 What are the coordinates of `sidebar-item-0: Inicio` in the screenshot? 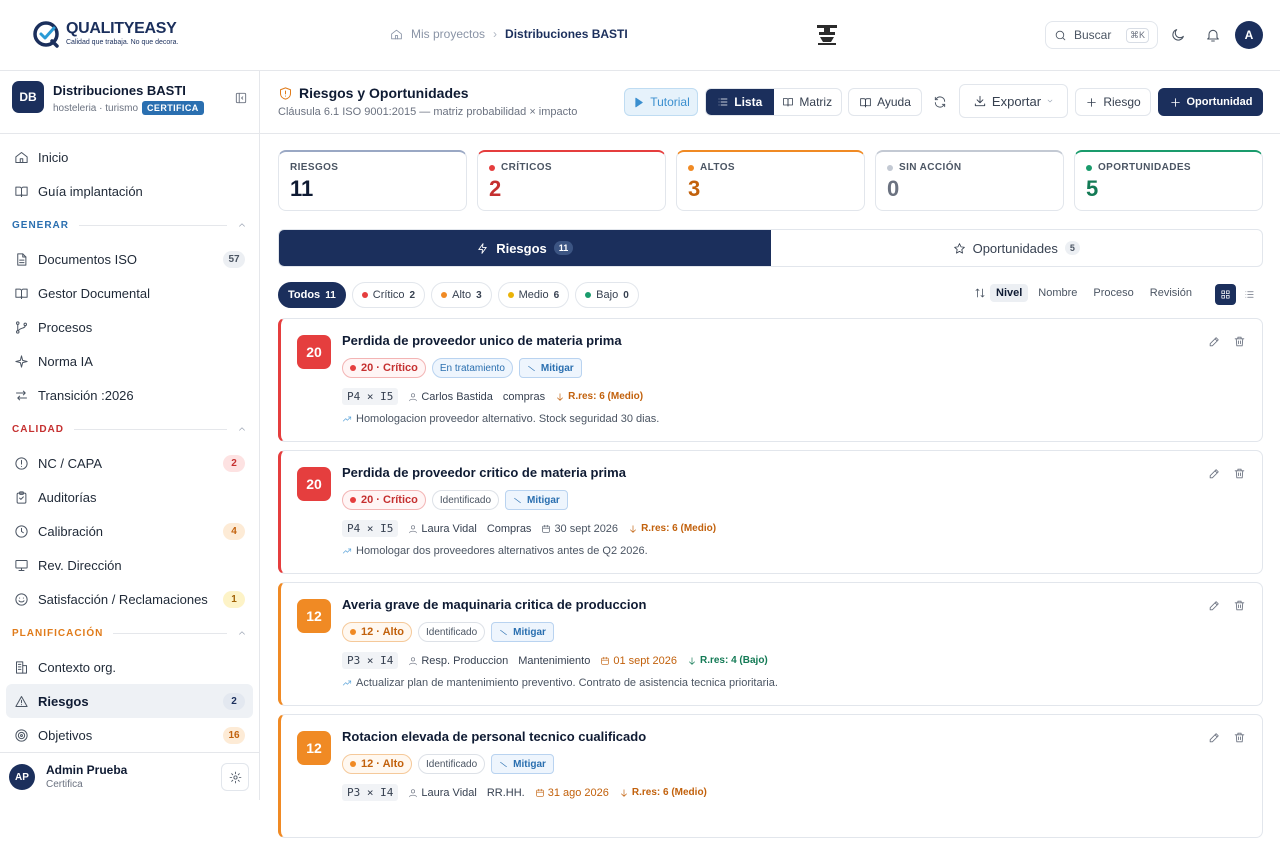 It's located at (129, 157).